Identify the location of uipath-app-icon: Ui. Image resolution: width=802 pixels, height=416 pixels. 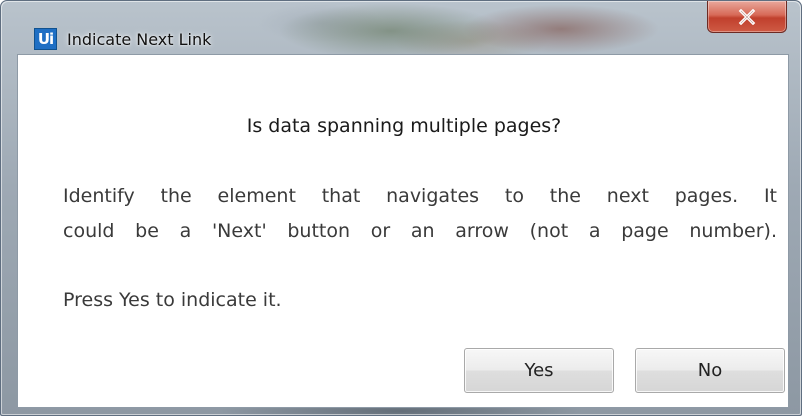
(45, 39).